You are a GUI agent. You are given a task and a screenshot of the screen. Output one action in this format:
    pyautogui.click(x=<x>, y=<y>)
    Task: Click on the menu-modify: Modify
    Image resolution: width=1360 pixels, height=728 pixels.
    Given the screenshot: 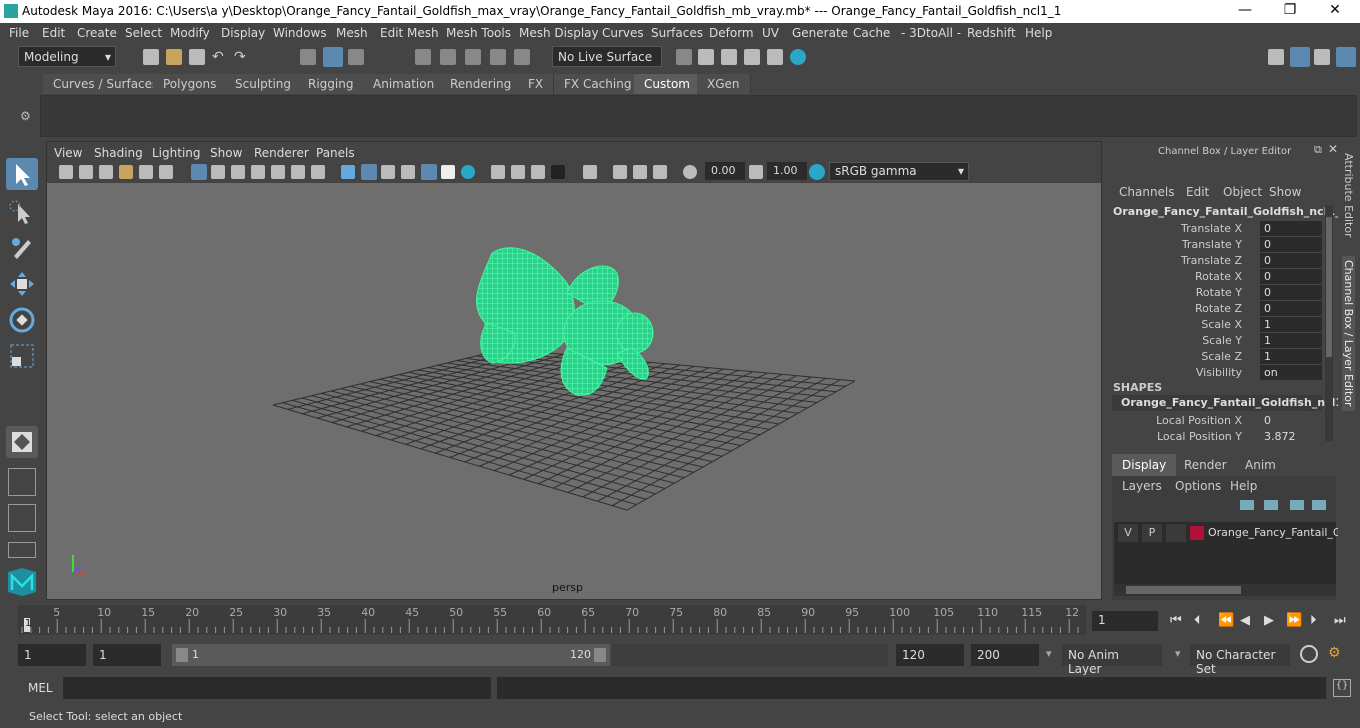 What is the action you would take?
    pyautogui.click(x=190, y=33)
    